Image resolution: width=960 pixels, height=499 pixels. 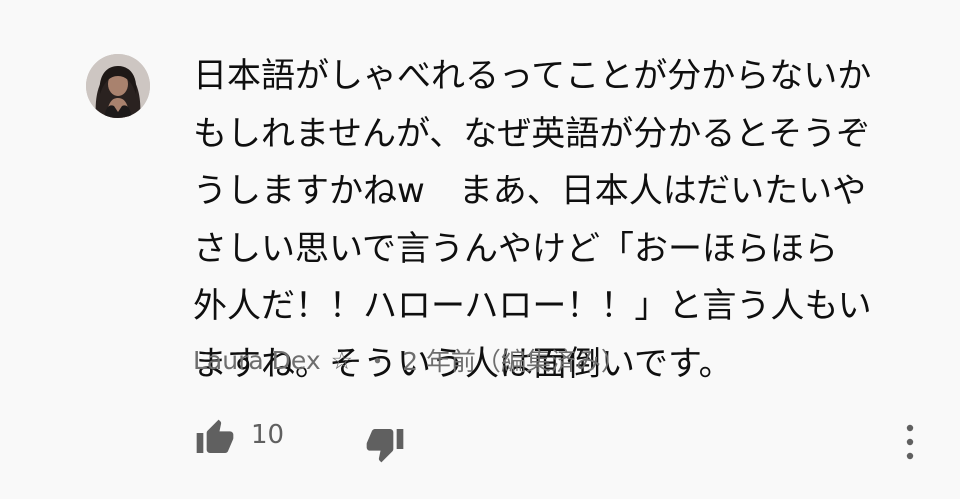 I want to click on like-count: 10, so click(x=268, y=435).